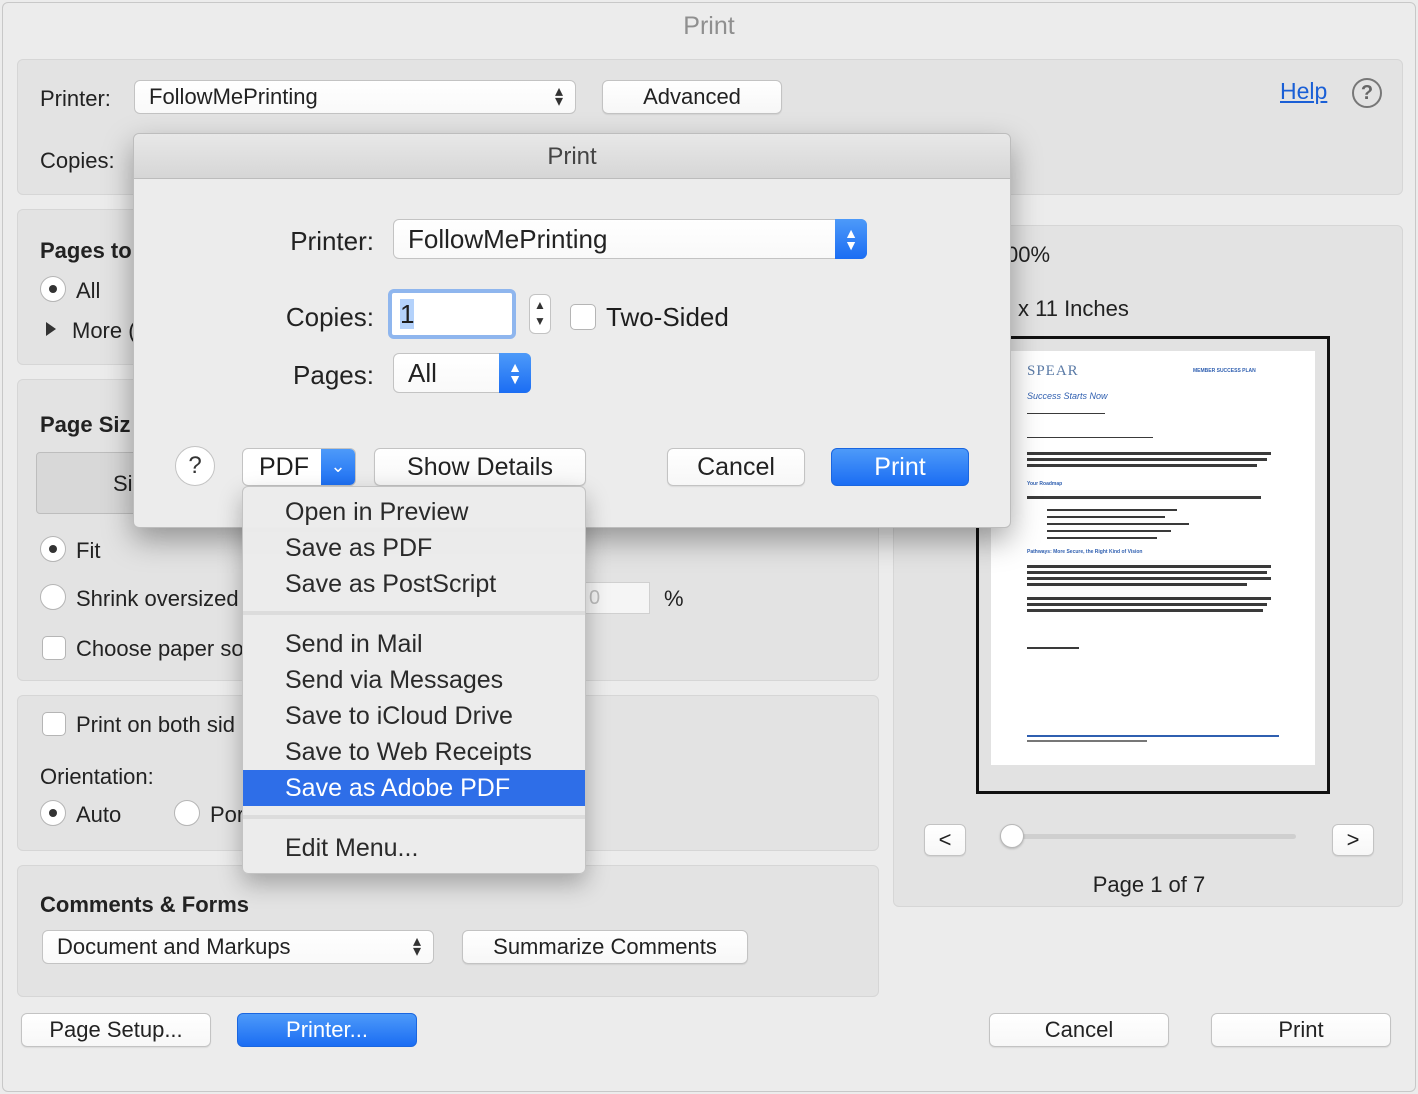 The image size is (1418, 1094). Describe the element at coordinates (54, 724) in the screenshot. I see `both-sides-checkbox` at that location.